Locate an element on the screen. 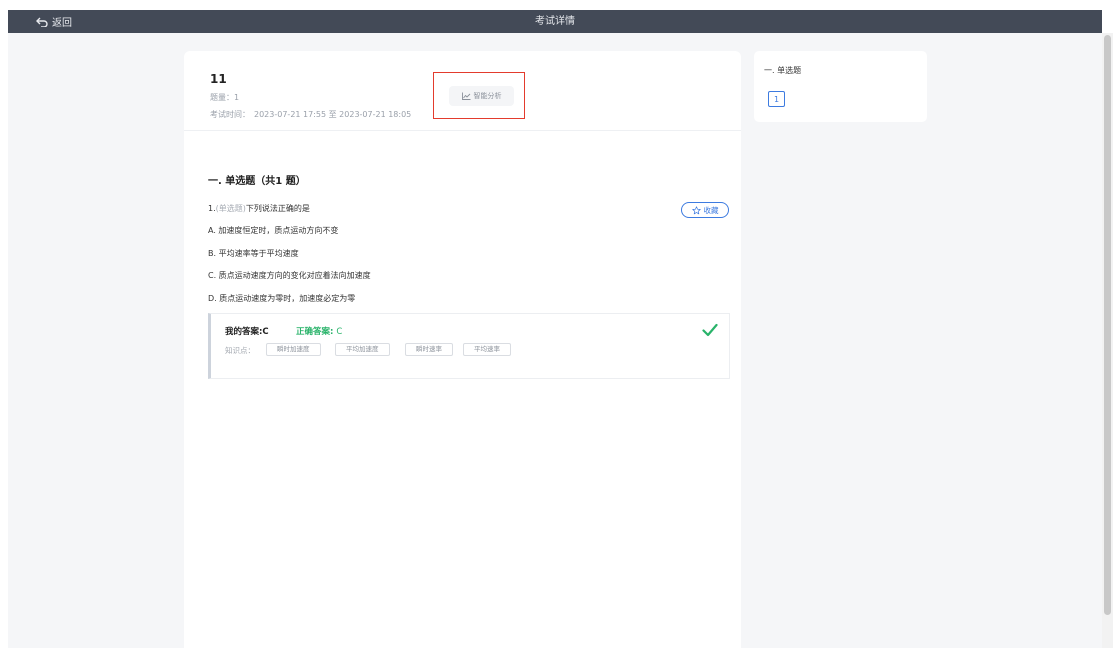  option-d: D. 质点运动速度为零时，加速度必定为零 is located at coordinates (282, 298).